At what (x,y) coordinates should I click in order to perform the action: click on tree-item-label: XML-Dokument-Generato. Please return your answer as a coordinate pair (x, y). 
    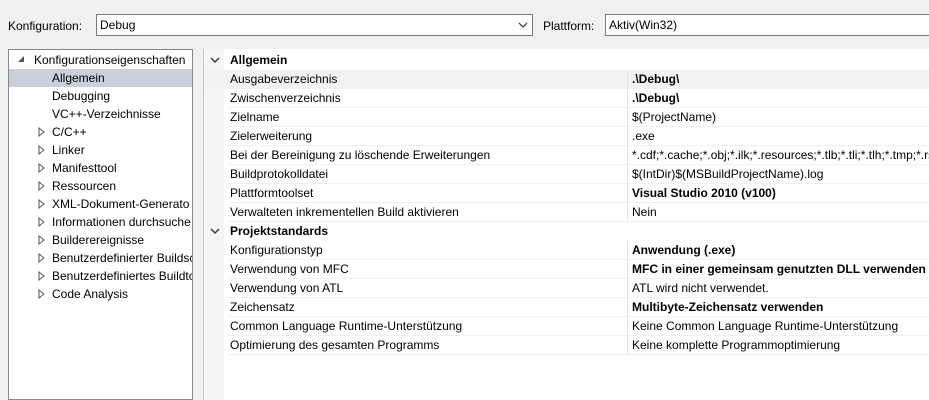
    Looking at the image, I should click on (121, 204).